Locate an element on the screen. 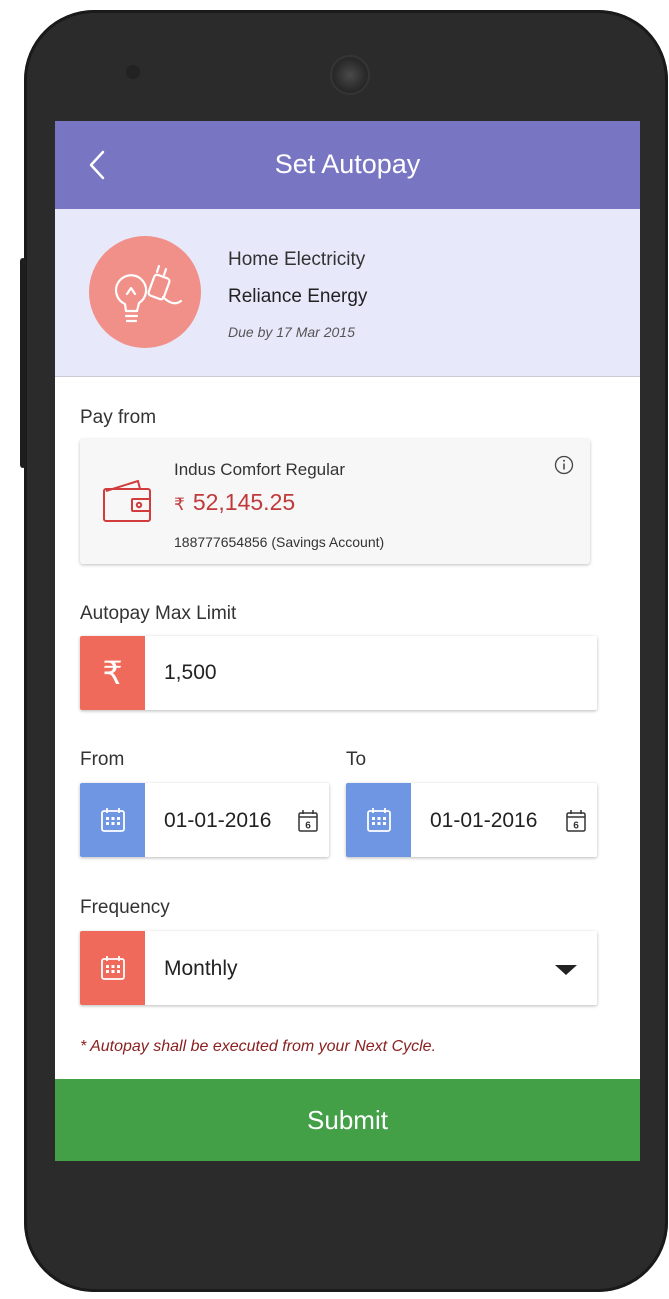 The height and width of the screenshot is (1299, 669). app-bar: Set Autopay is located at coordinates (347, 165).